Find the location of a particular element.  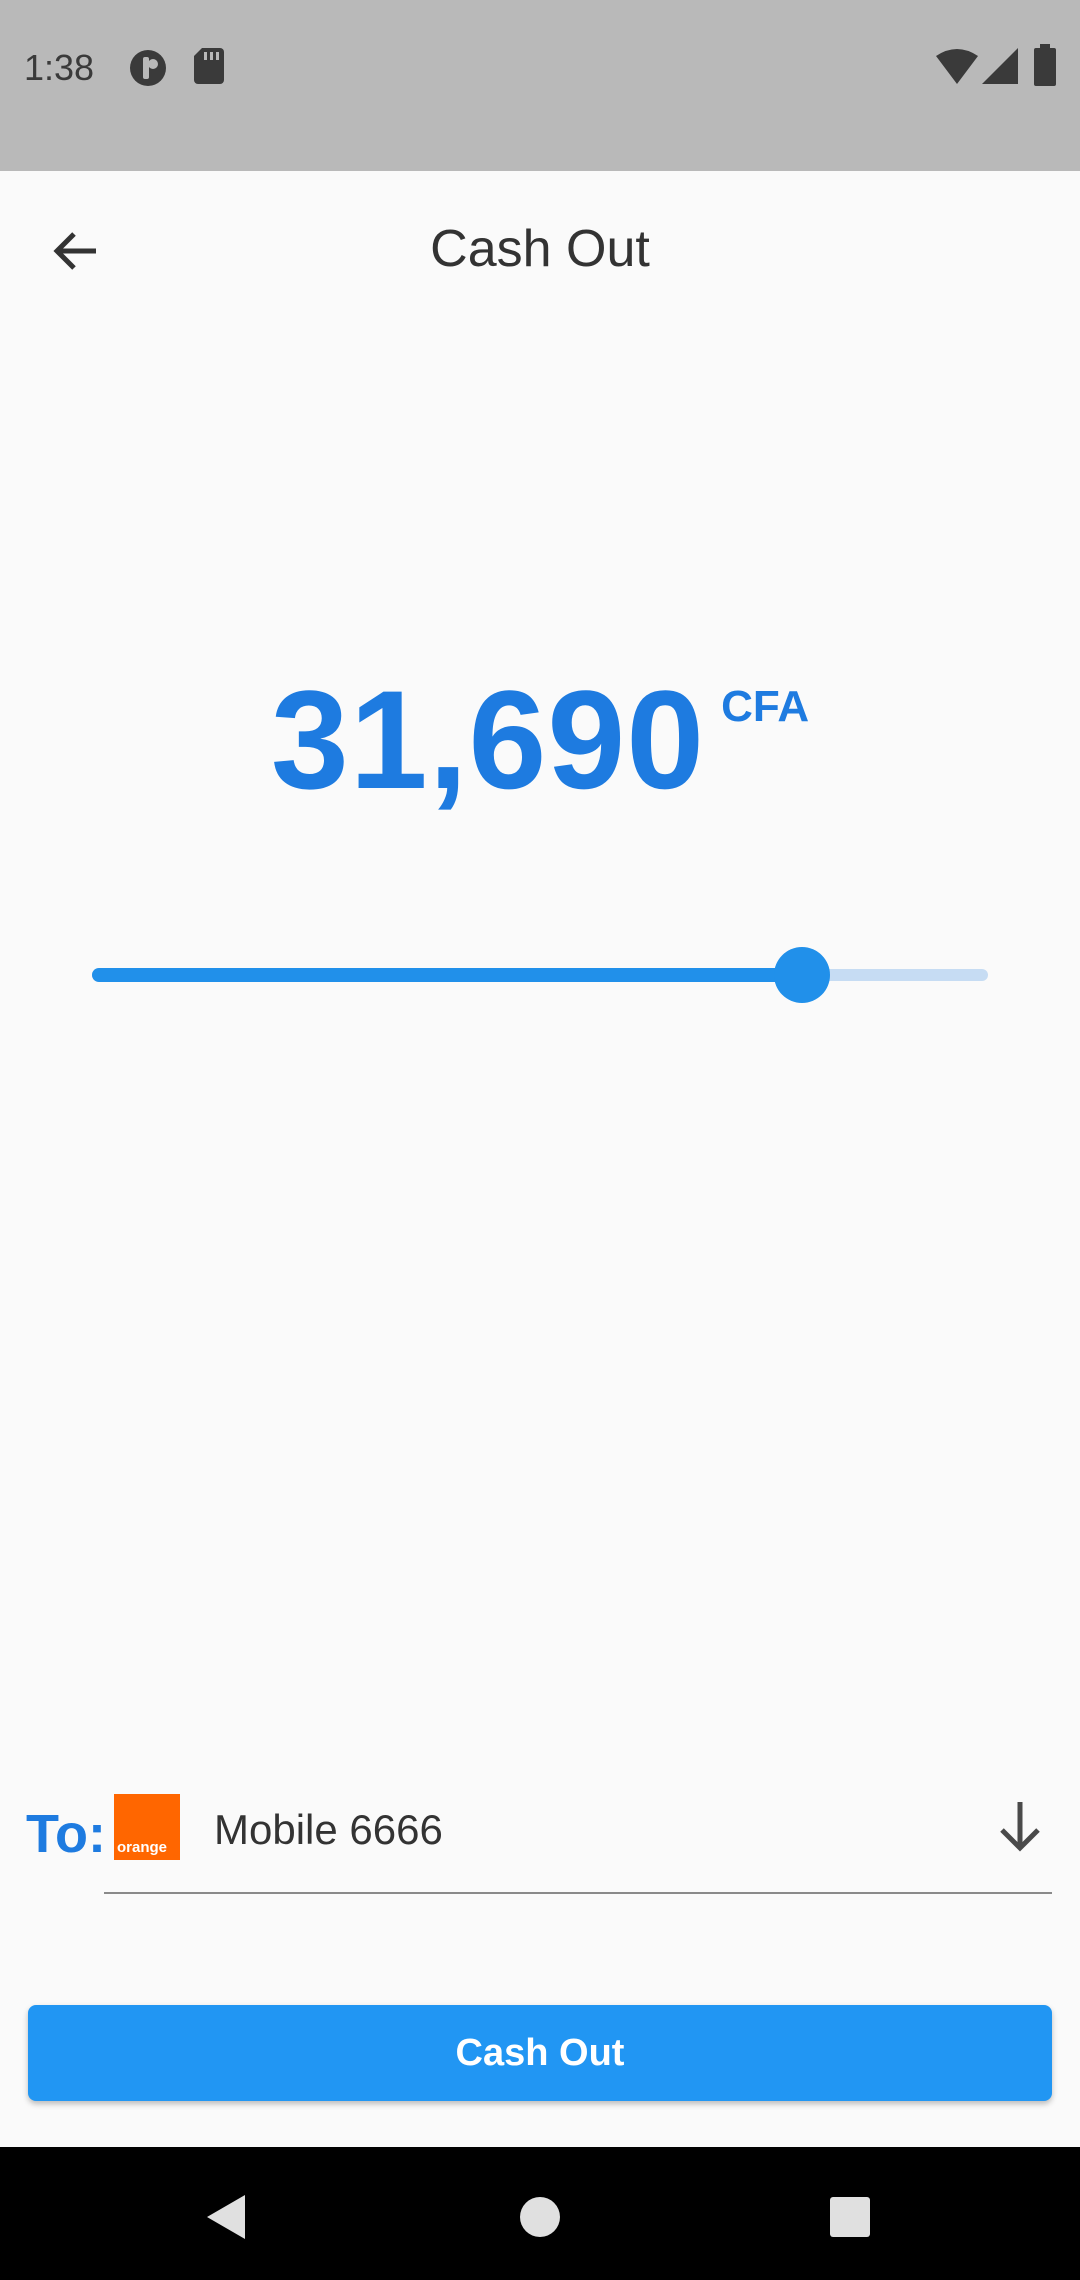

amount-slider is located at coordinates (540, 975).